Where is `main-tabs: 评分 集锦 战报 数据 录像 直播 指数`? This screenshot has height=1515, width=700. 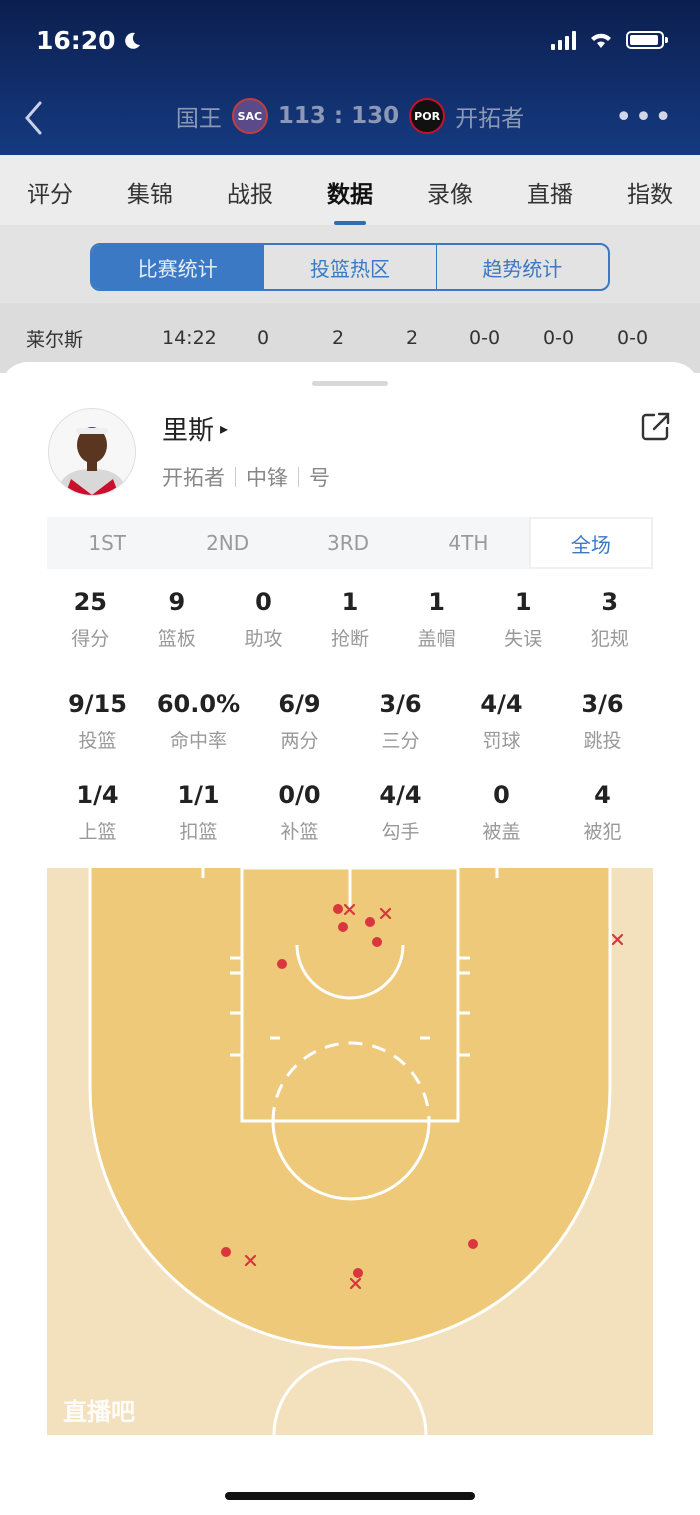 main-tabs: 评分 集锦 战报 数据 录像 直播 指数 is located at coordinates (350, 190).